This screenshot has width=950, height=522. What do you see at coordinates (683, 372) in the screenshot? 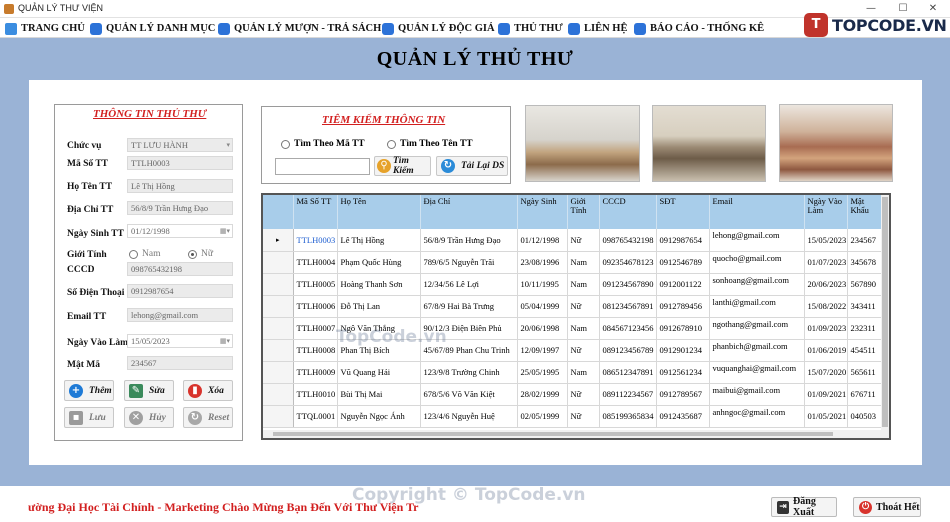
I see `table-cell: 0912561234` at bounding box center [683, 372].